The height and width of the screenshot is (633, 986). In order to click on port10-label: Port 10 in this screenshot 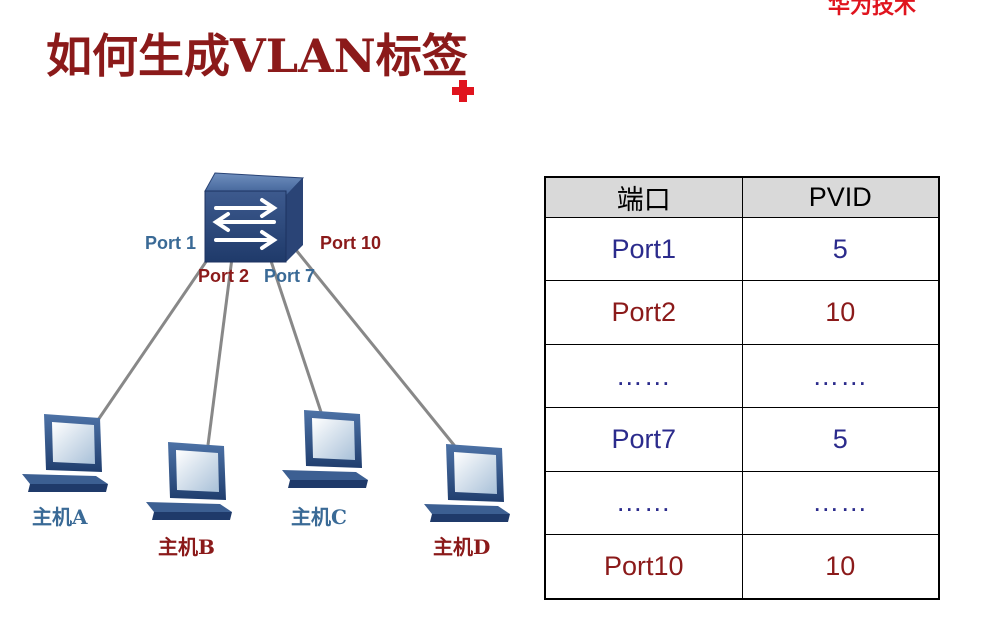, I will do `click(351, 243)`.